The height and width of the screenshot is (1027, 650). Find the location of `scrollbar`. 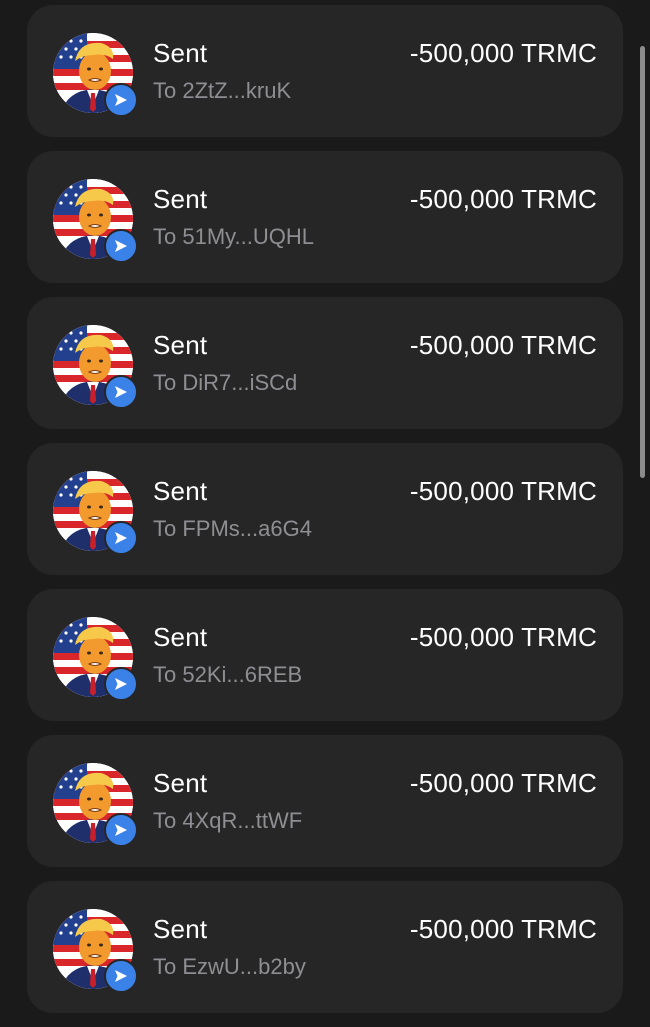

scrollbar is located at coordinates (642, 262).